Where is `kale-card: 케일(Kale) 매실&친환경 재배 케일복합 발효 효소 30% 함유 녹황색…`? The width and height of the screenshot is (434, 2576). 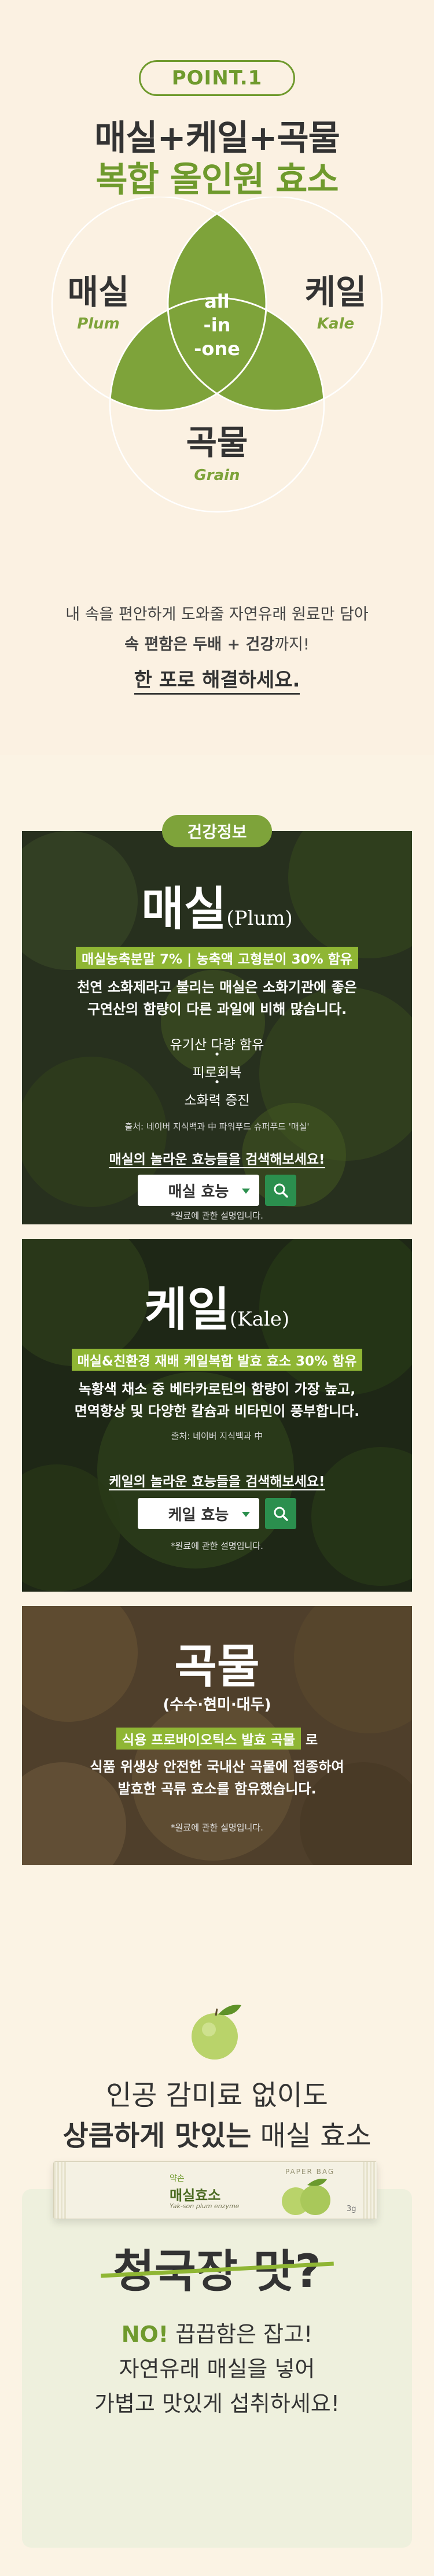 kale-card: 케일(Kale) 매실&친환경 재배 케일복합 발효 효소 30% 함유 녹황색… is located at coordinates (217, 1415).